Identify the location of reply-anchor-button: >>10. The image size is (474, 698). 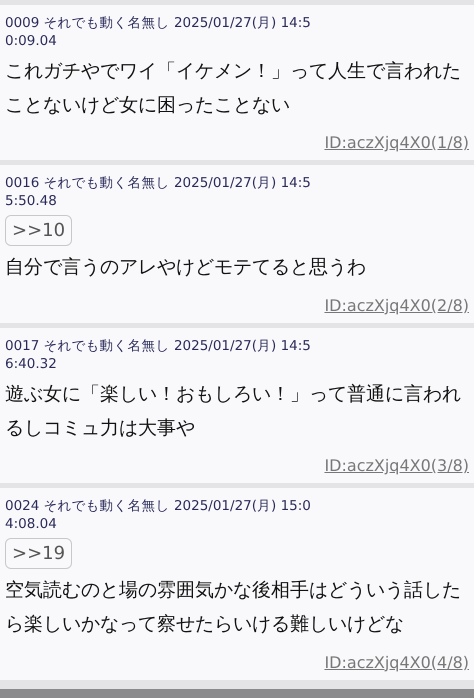
(38, 230).